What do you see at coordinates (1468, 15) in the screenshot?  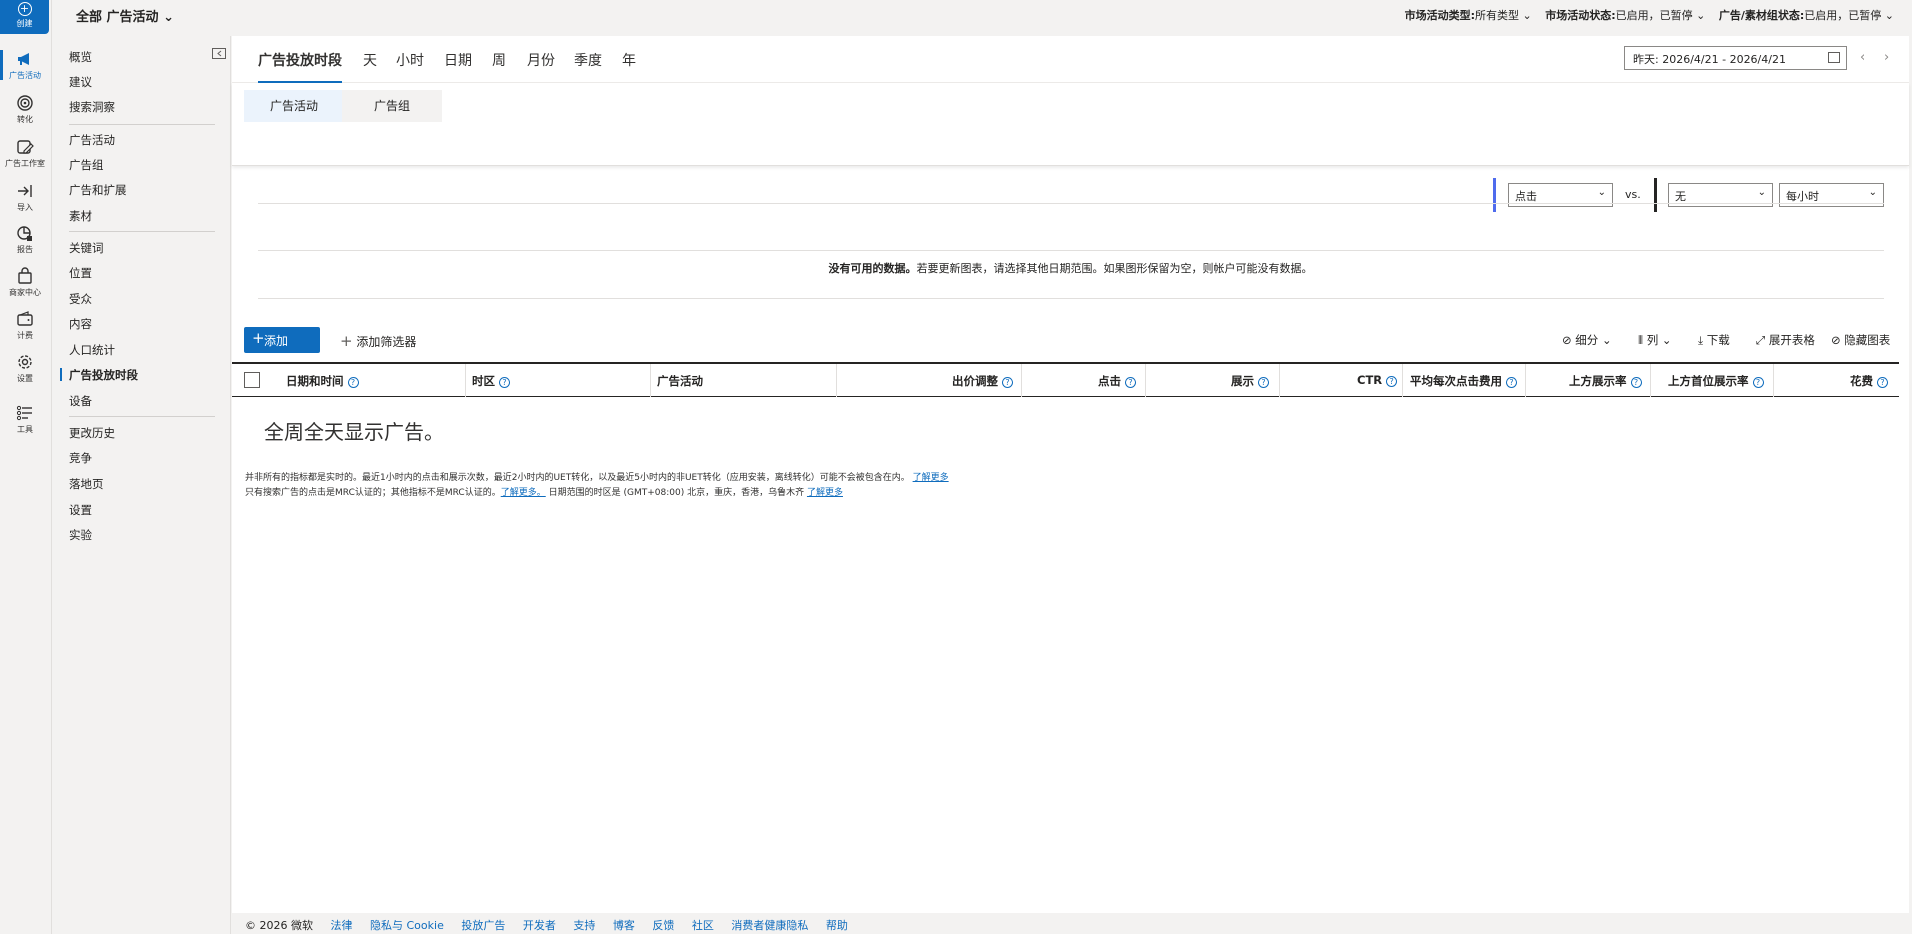 I see `campaign-type-filter: 市场活动类型:所有类型 ⌄` at bounding box center [1468, 15].